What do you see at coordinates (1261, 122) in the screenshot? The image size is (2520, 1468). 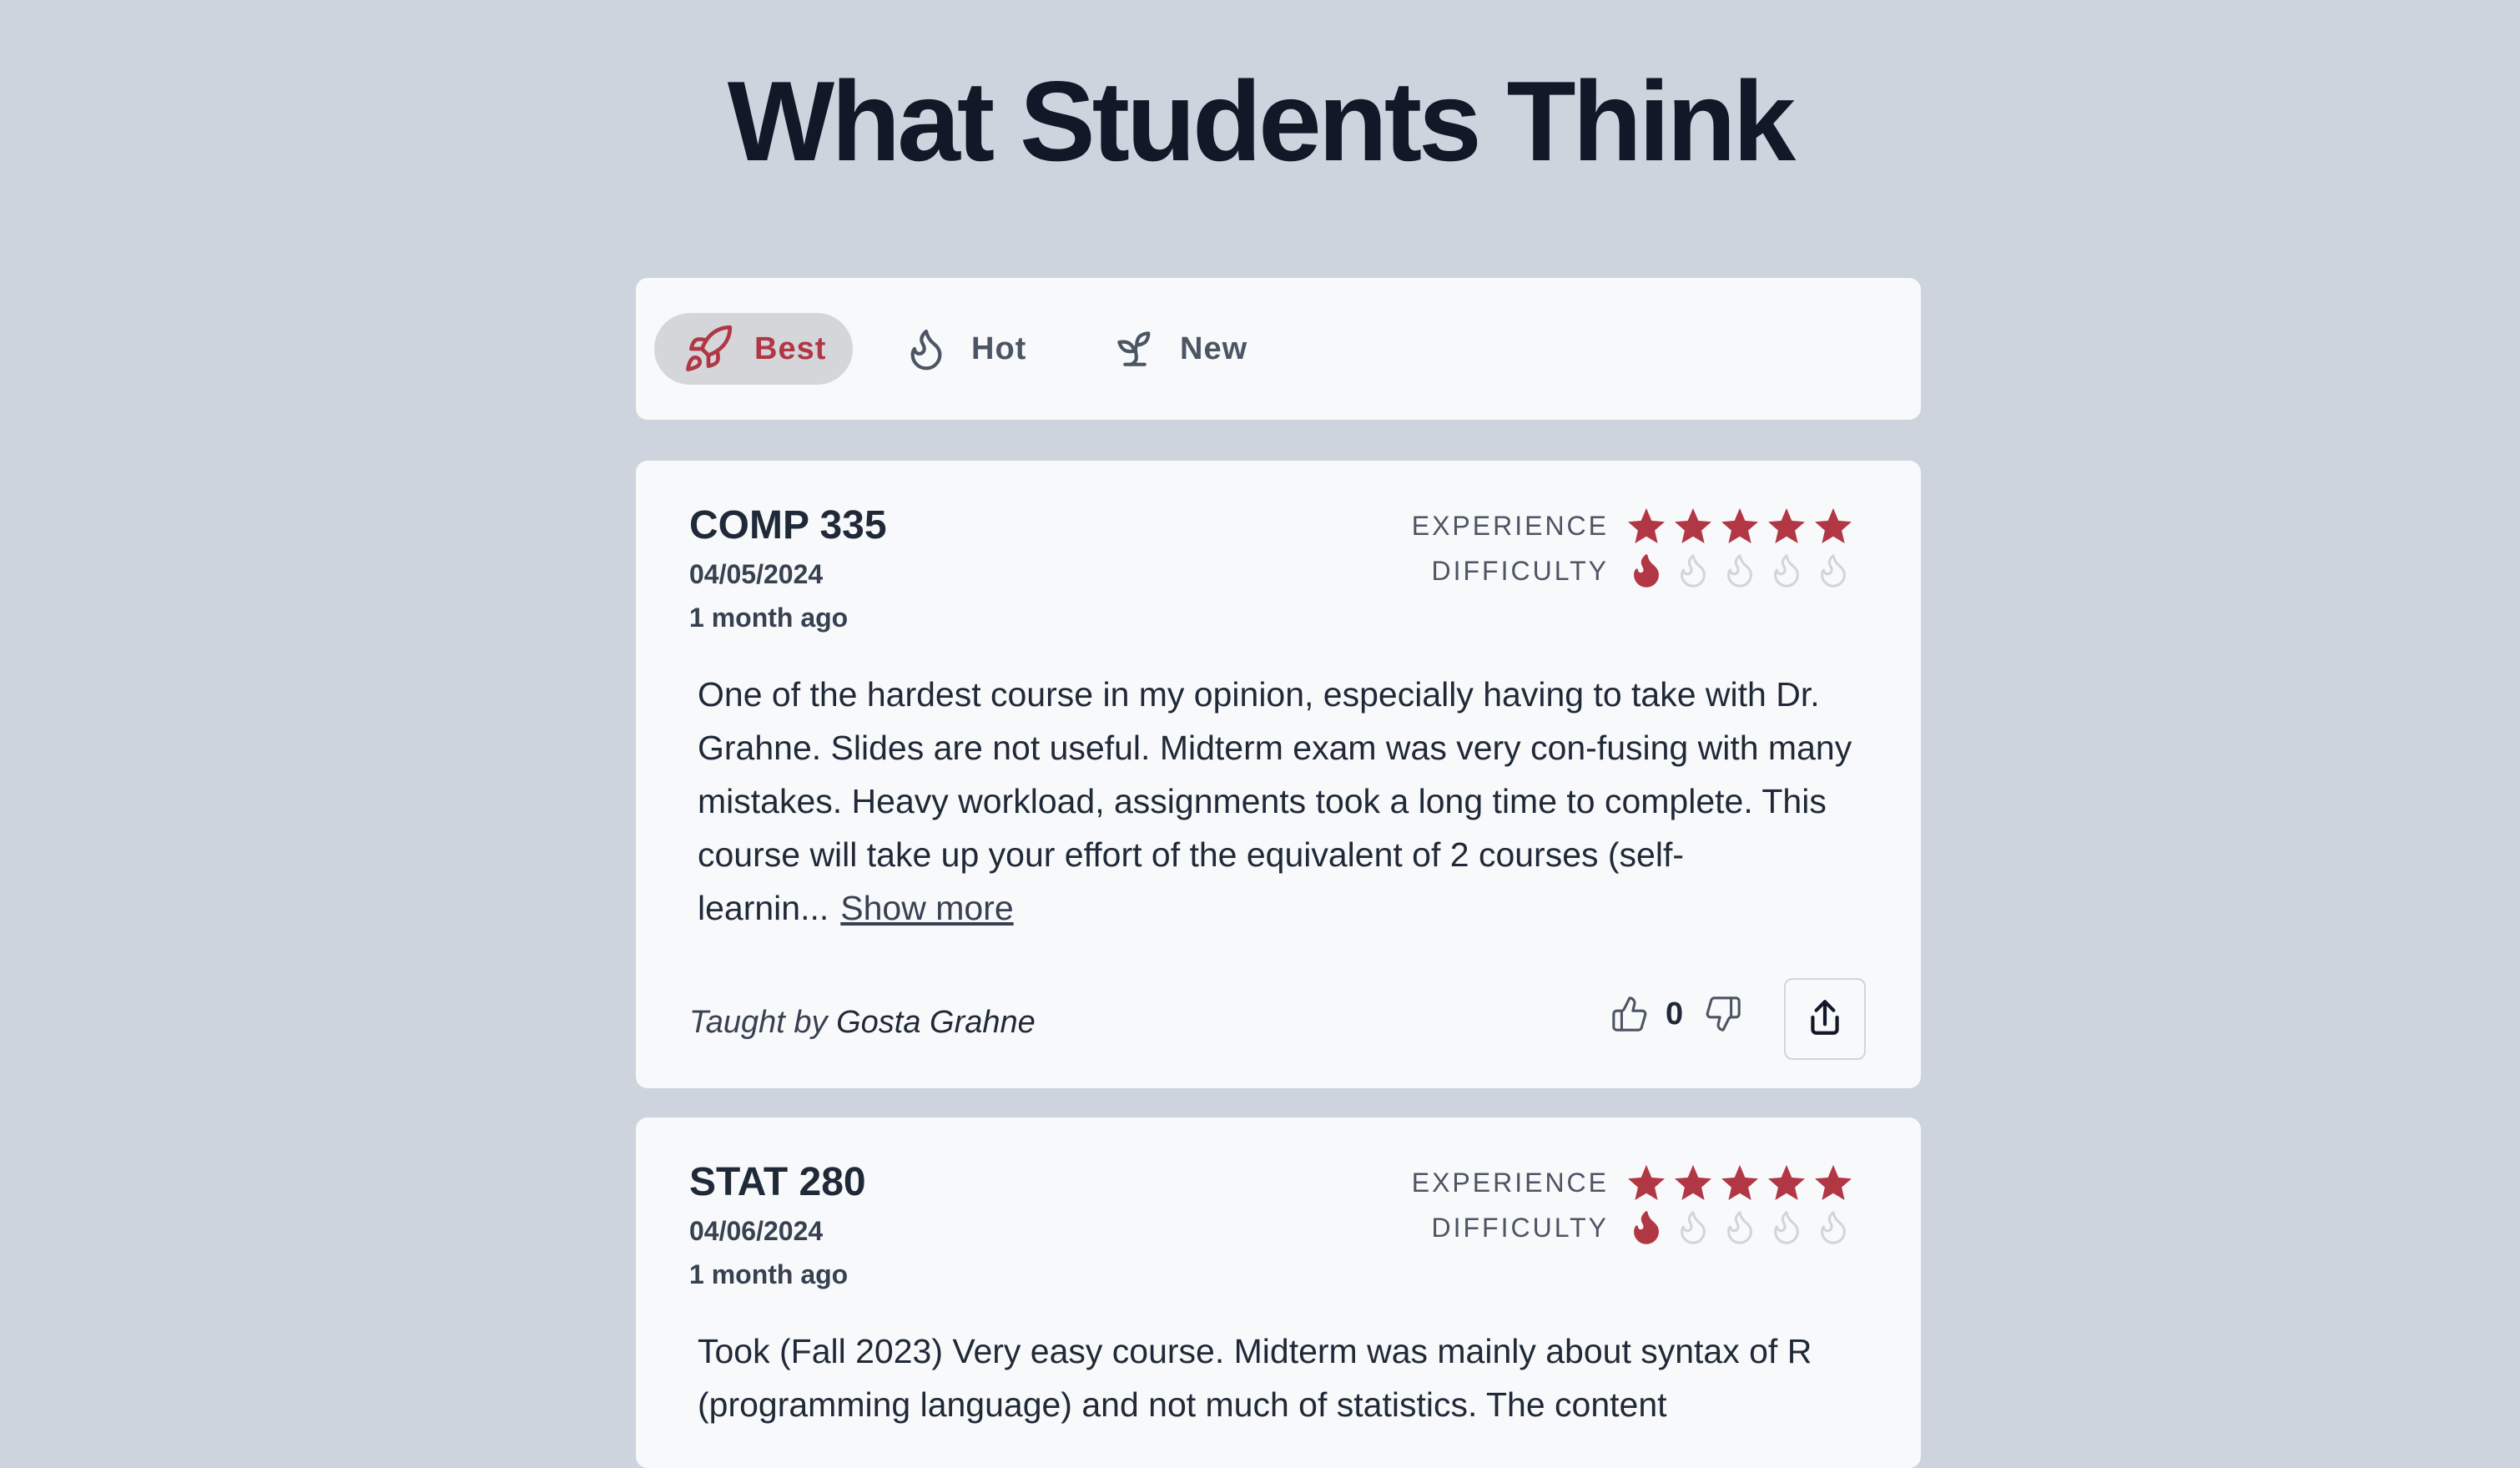 I see `page-title: What Students Think` at bounding box center [1261, 122].